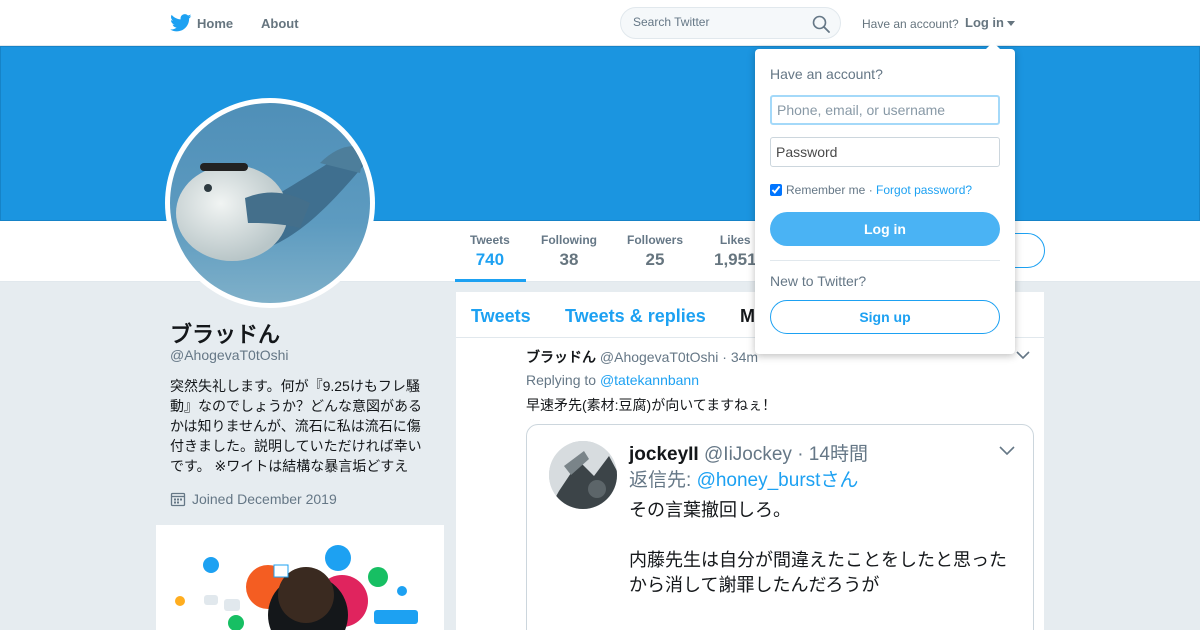 The image size is (1200, 630). Describe the element at coordinates (818, 281) in the screenshot. I see `new-to-twitter-label: New to Twitter?` at that location.